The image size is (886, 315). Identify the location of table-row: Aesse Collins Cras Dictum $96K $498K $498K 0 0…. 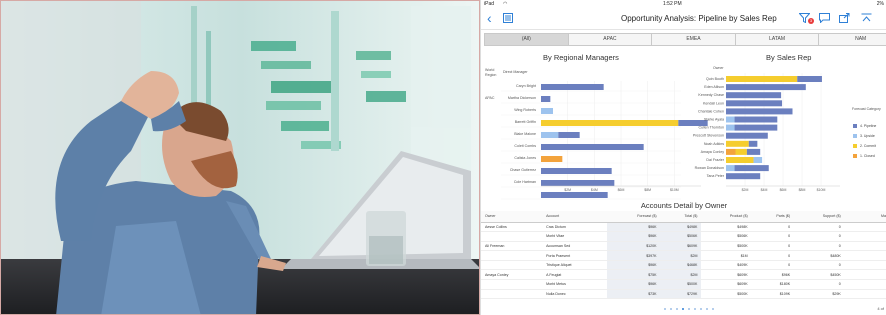
(683, 227).